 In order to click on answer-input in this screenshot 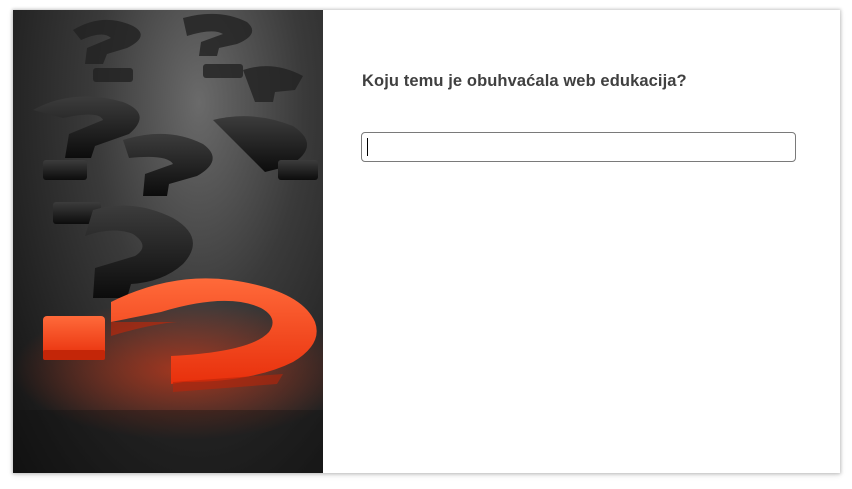, I will do `click(578, 147)`.